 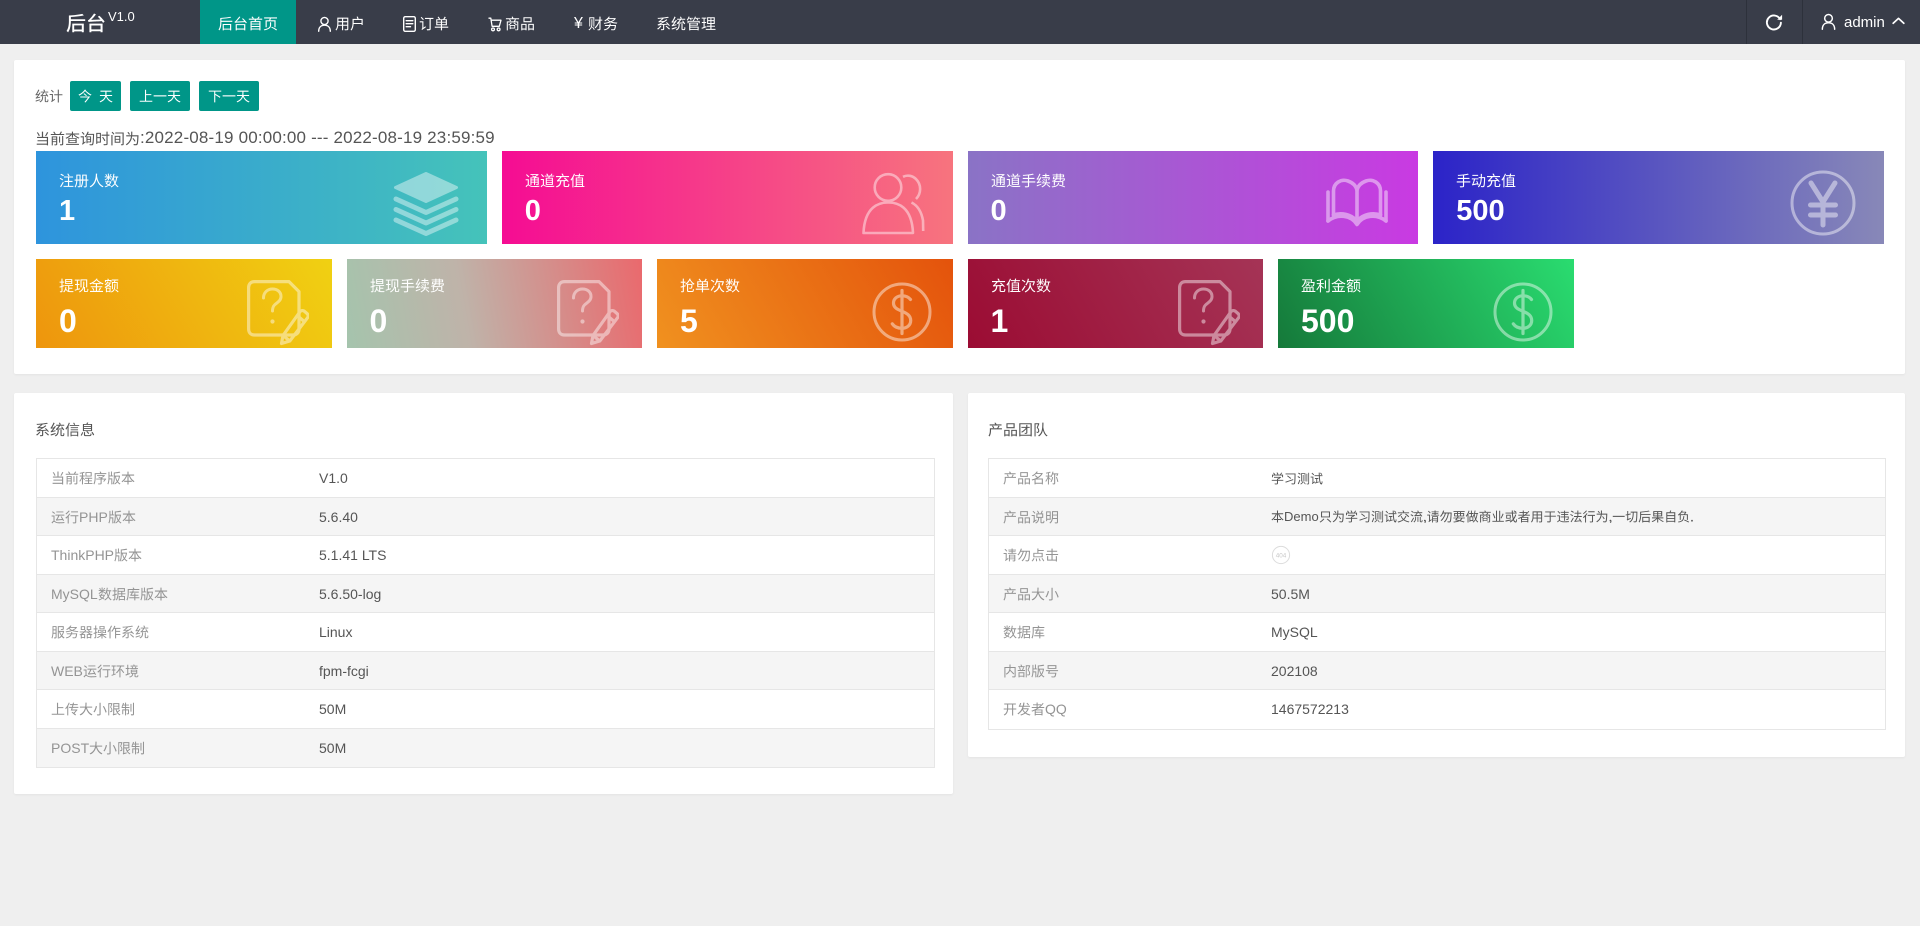 What do you see at coordinates (1281, 556) in the screenshot?
I see `svg-text: 404` at bounding box center [1281, 556].